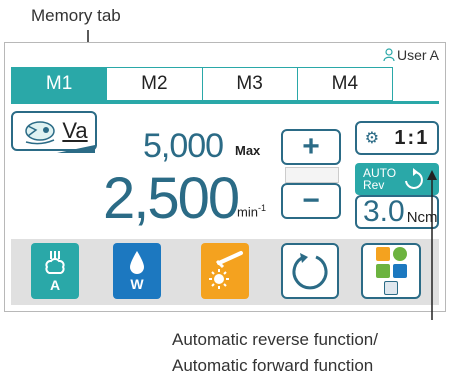 The height and width of the screenshot is (383, 457). I want to click on handpiece-light-icon, so click(226, 270).